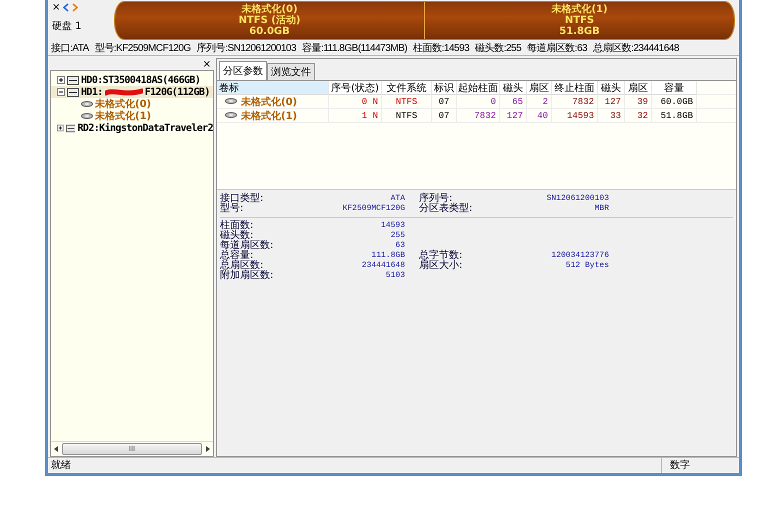  What do you see at coordinates (399, 246) in the screenshot?
I see `detail-value: 63` at bounding box center [399, 246].